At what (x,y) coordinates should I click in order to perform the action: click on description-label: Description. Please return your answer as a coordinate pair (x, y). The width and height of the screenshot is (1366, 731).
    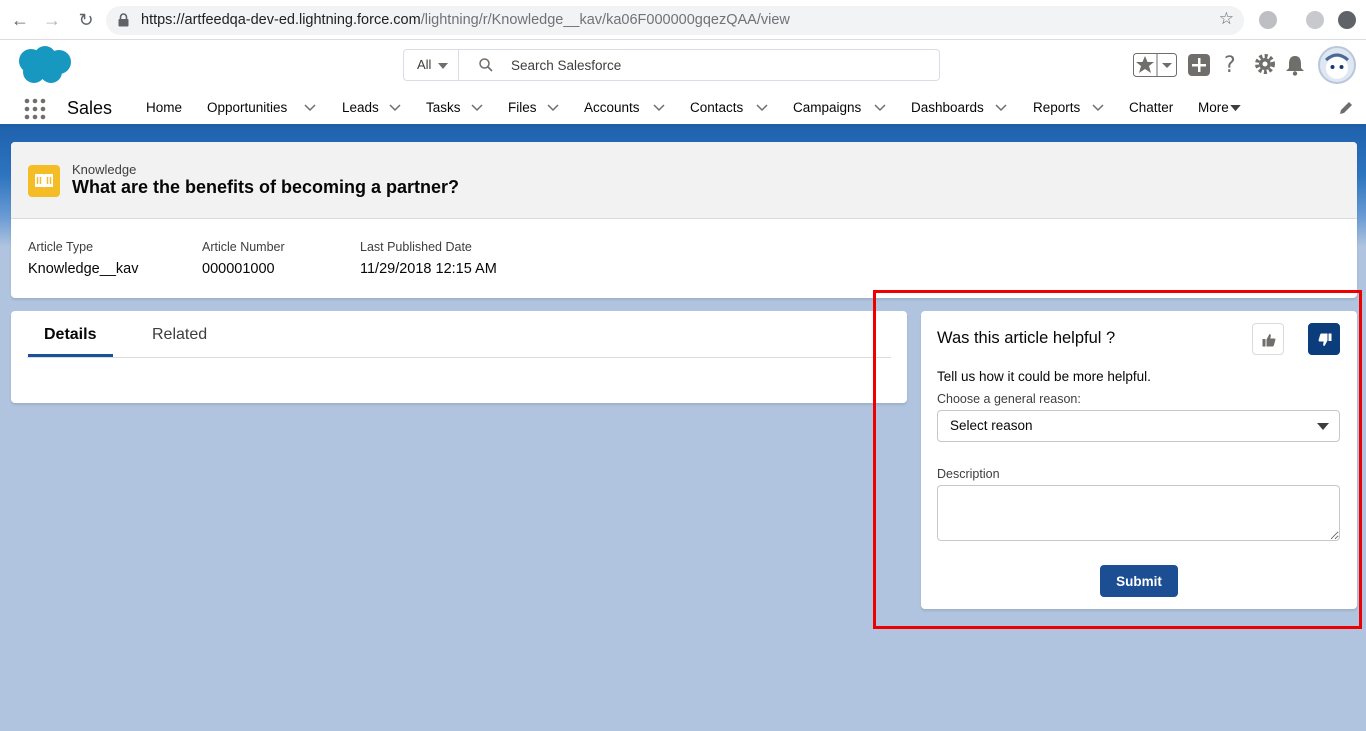
    Looking at the image, I should click on (968, 474).